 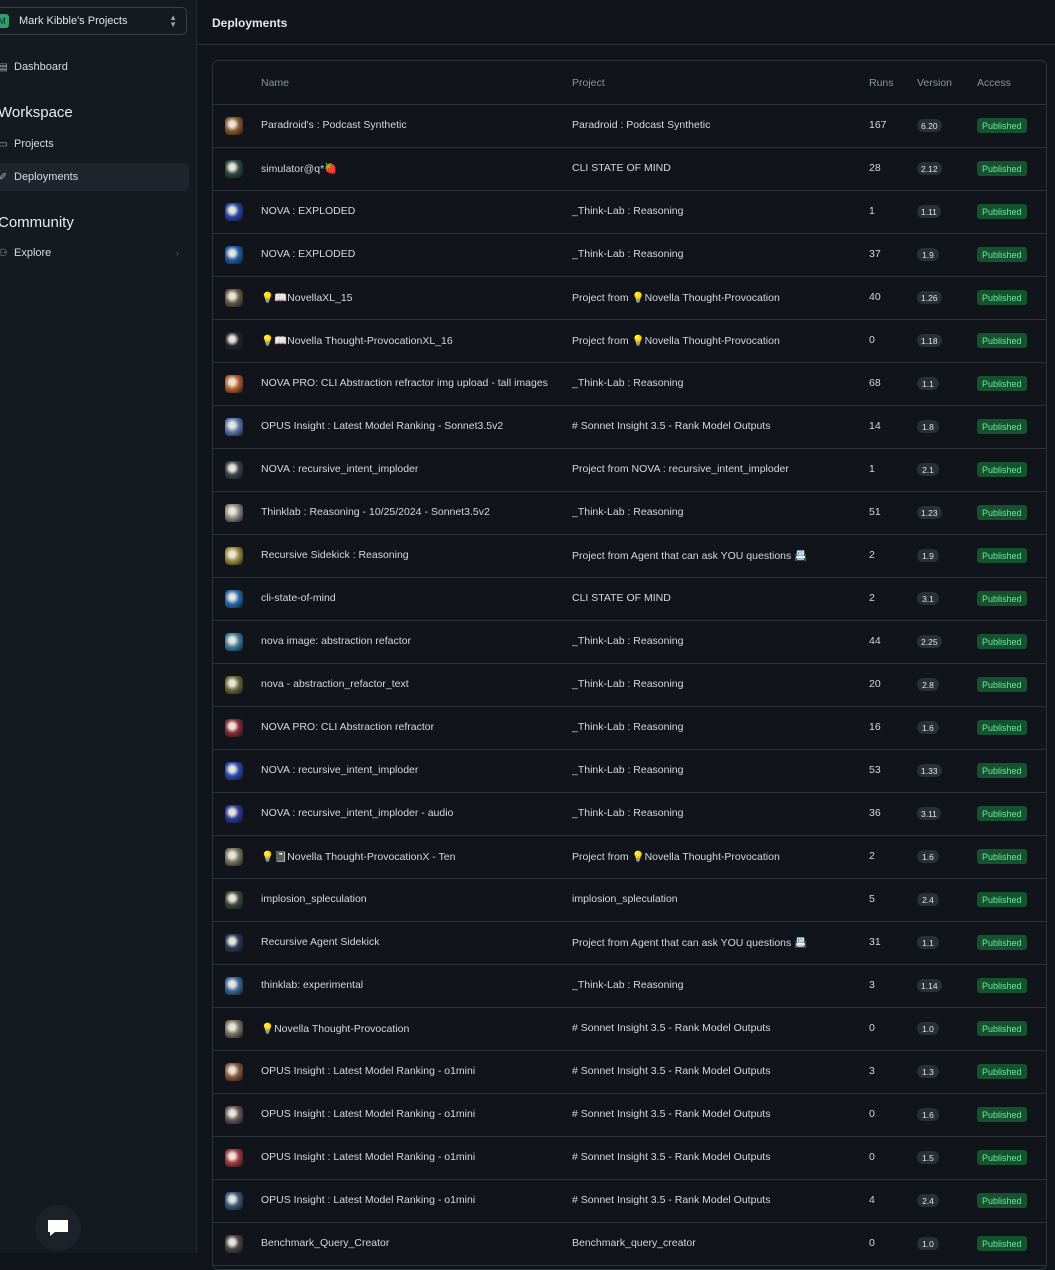 I want to click on deployment-name: 💡📓Novella Thought-ProvocationX - Ten, so click(x=358, y=856).